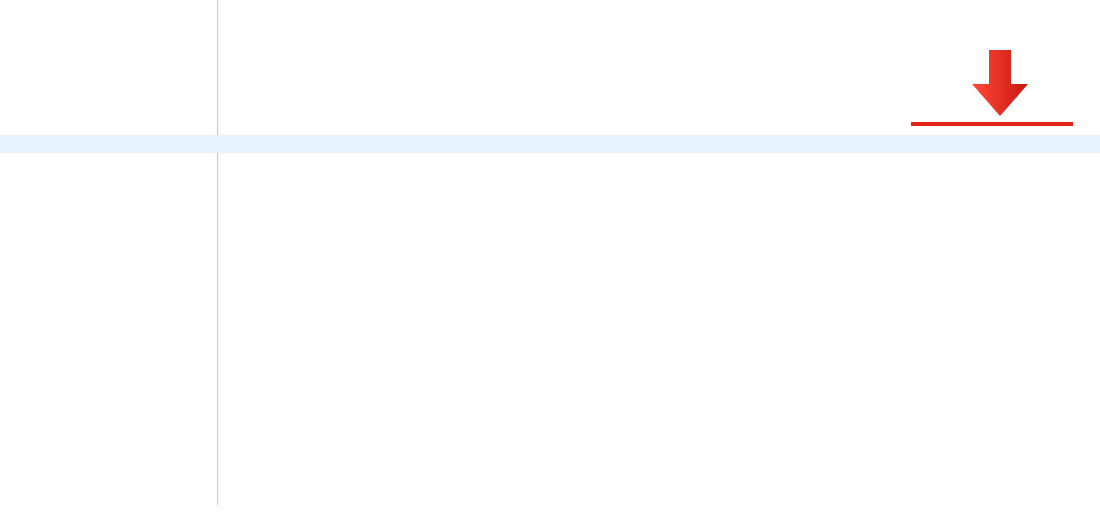  I want to click on code-line: <div id="display_cart_vouchers">, so click(550, 486).